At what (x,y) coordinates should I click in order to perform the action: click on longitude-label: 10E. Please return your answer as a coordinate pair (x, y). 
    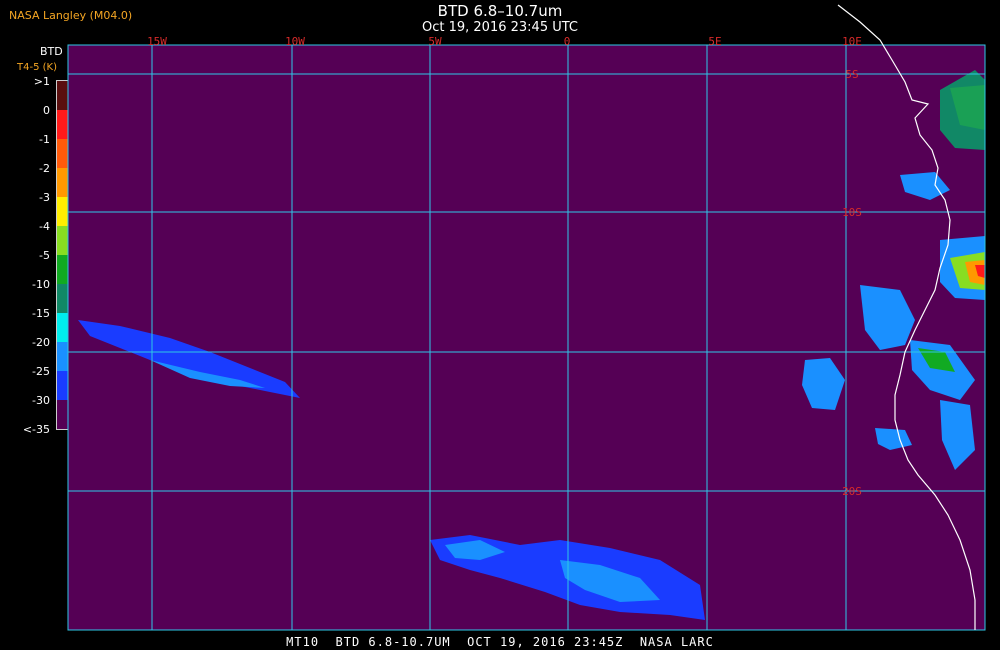
    Looking at the image, I should click on (852, 41).